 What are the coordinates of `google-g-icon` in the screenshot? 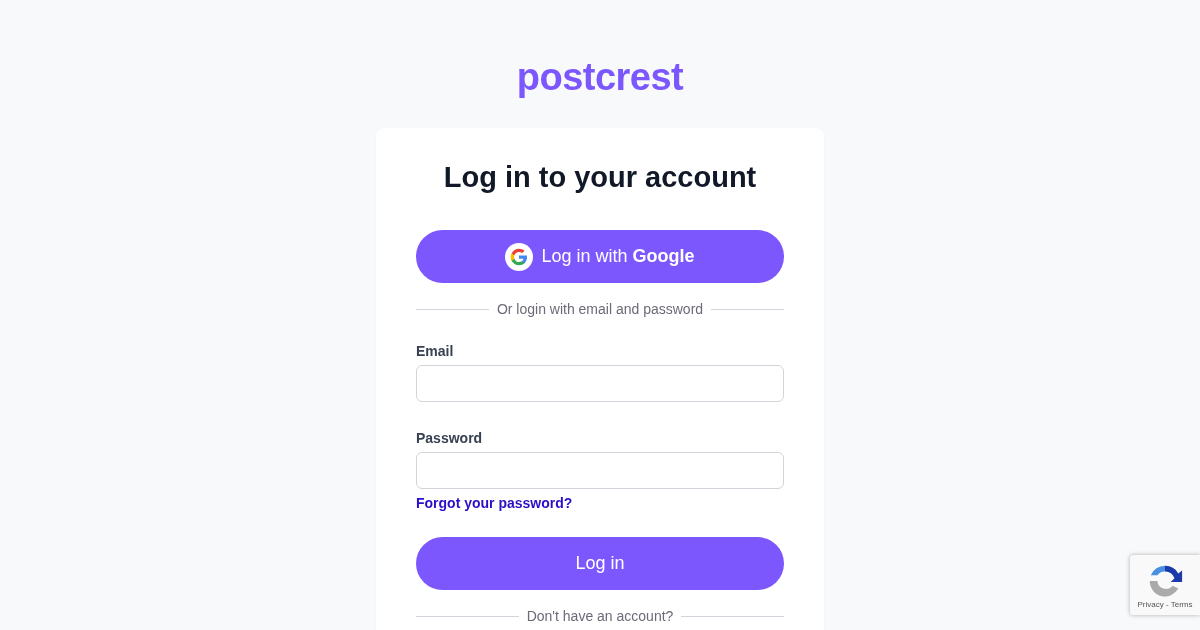 It's located at (519, 256).